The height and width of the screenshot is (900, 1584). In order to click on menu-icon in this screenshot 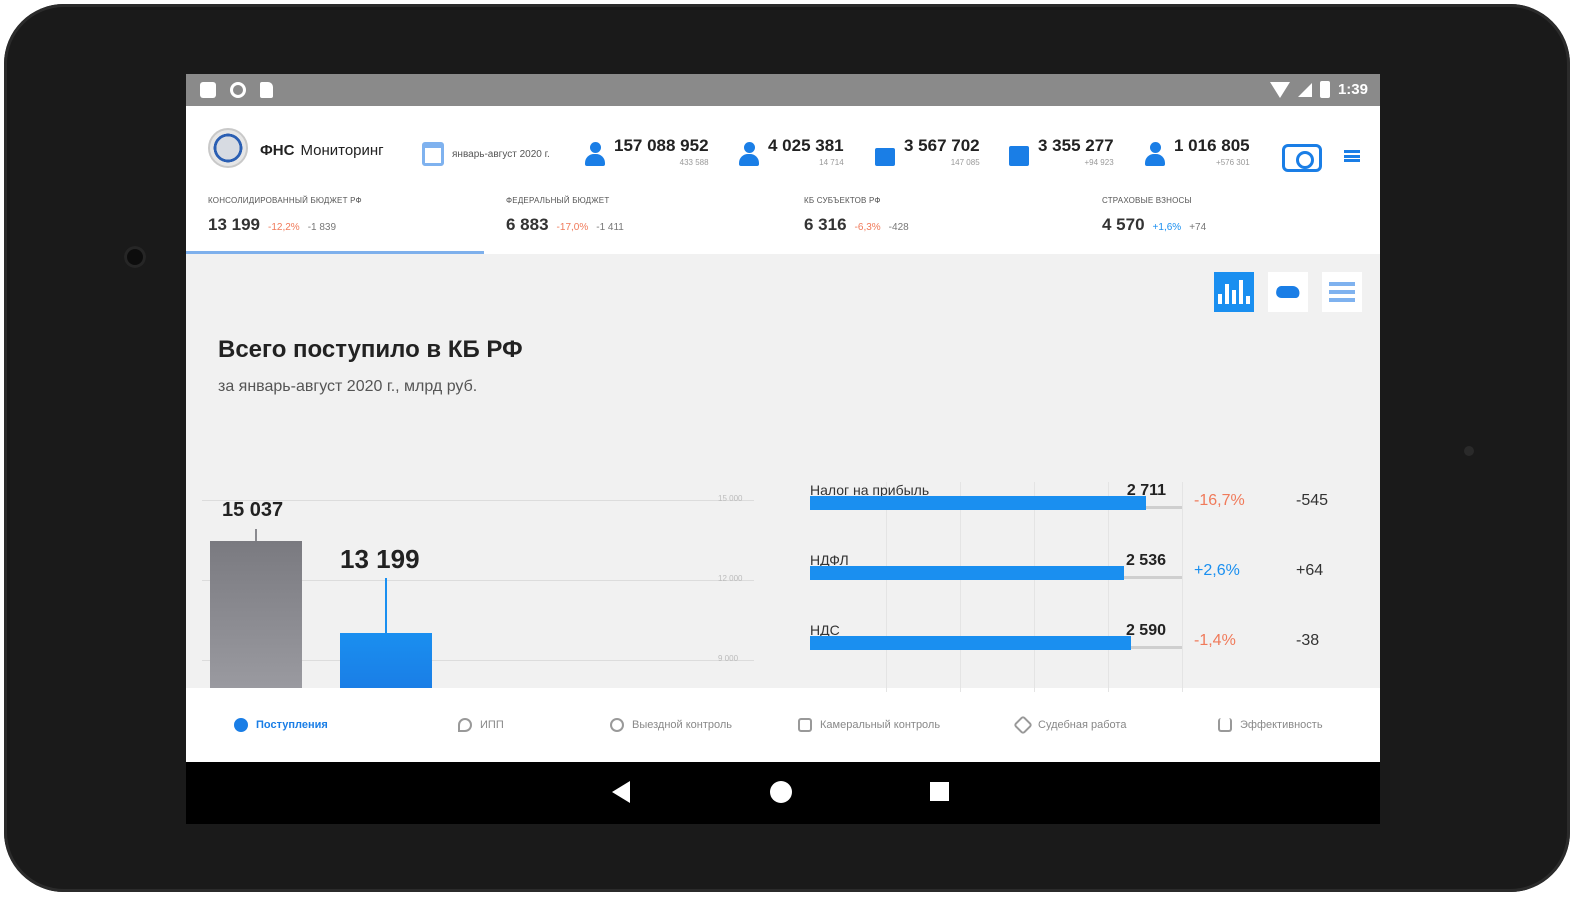, I will do `click(1352, 156)`.